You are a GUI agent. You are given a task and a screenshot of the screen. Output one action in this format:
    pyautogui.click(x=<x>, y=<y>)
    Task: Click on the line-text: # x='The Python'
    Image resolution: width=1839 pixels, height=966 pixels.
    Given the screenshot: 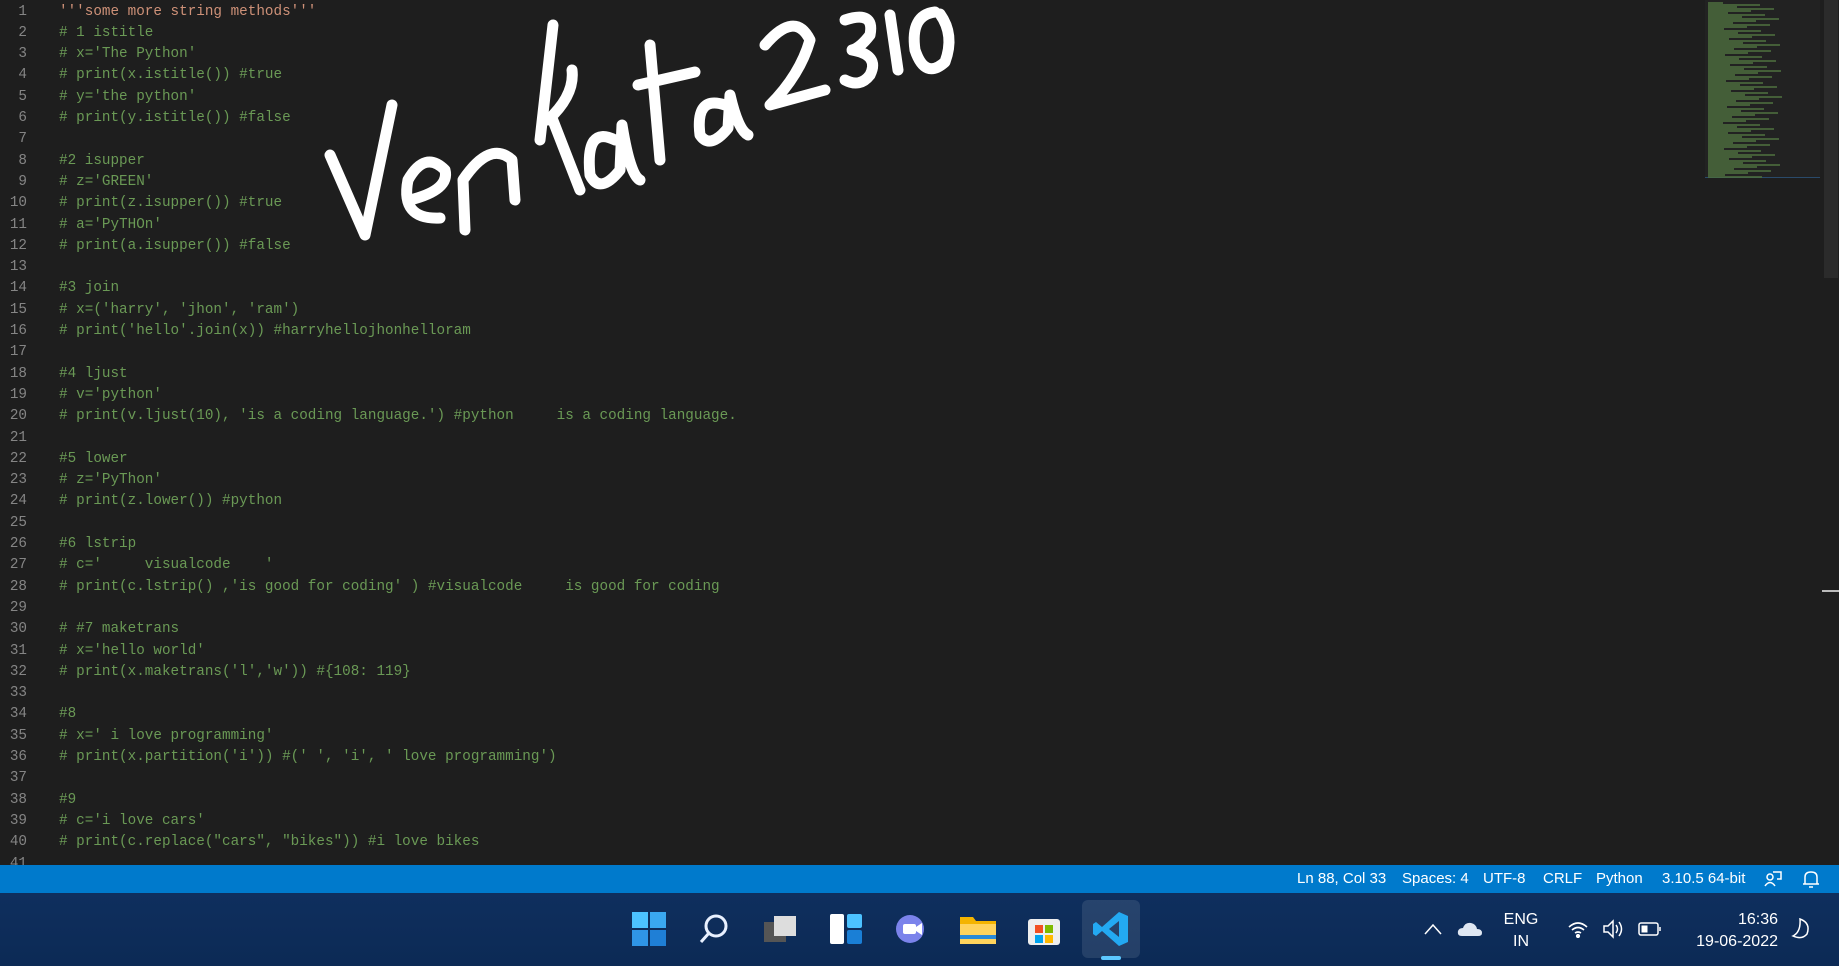 What is the action you would take?
    pyautogui.click(x=127, y=54)
    